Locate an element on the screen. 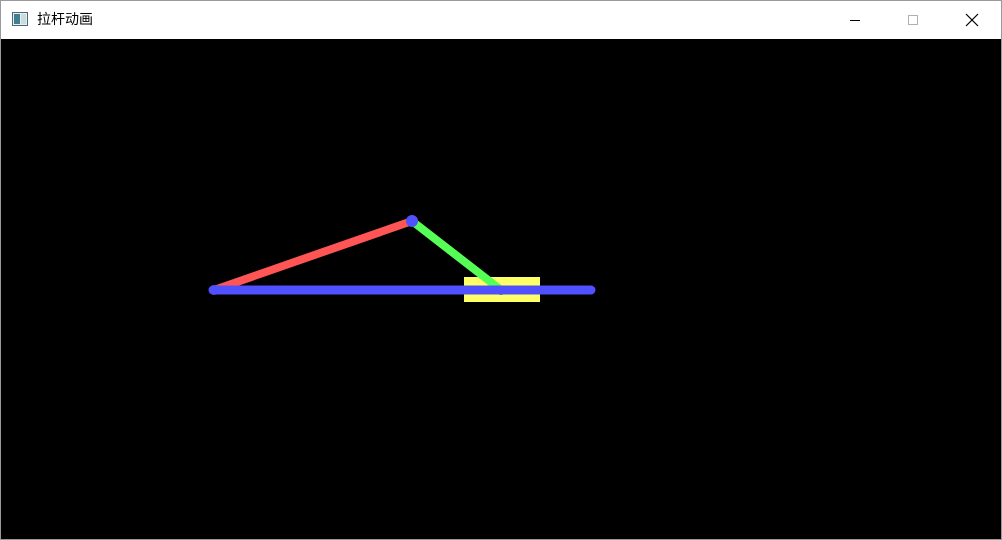  maximize-icon is located at coordinates (913, 20).